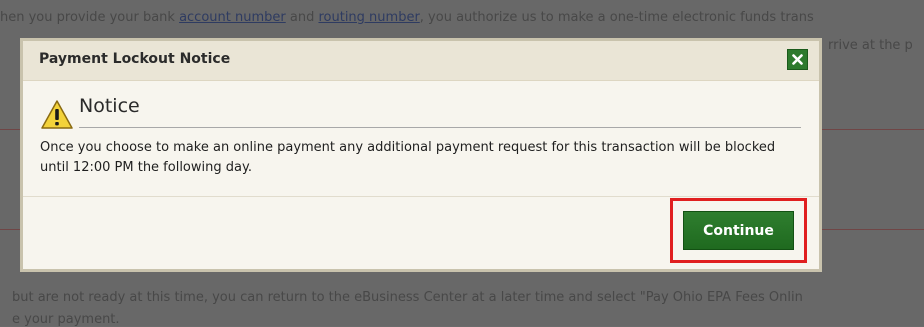  I want to click on close-icon, so click(797, 59).